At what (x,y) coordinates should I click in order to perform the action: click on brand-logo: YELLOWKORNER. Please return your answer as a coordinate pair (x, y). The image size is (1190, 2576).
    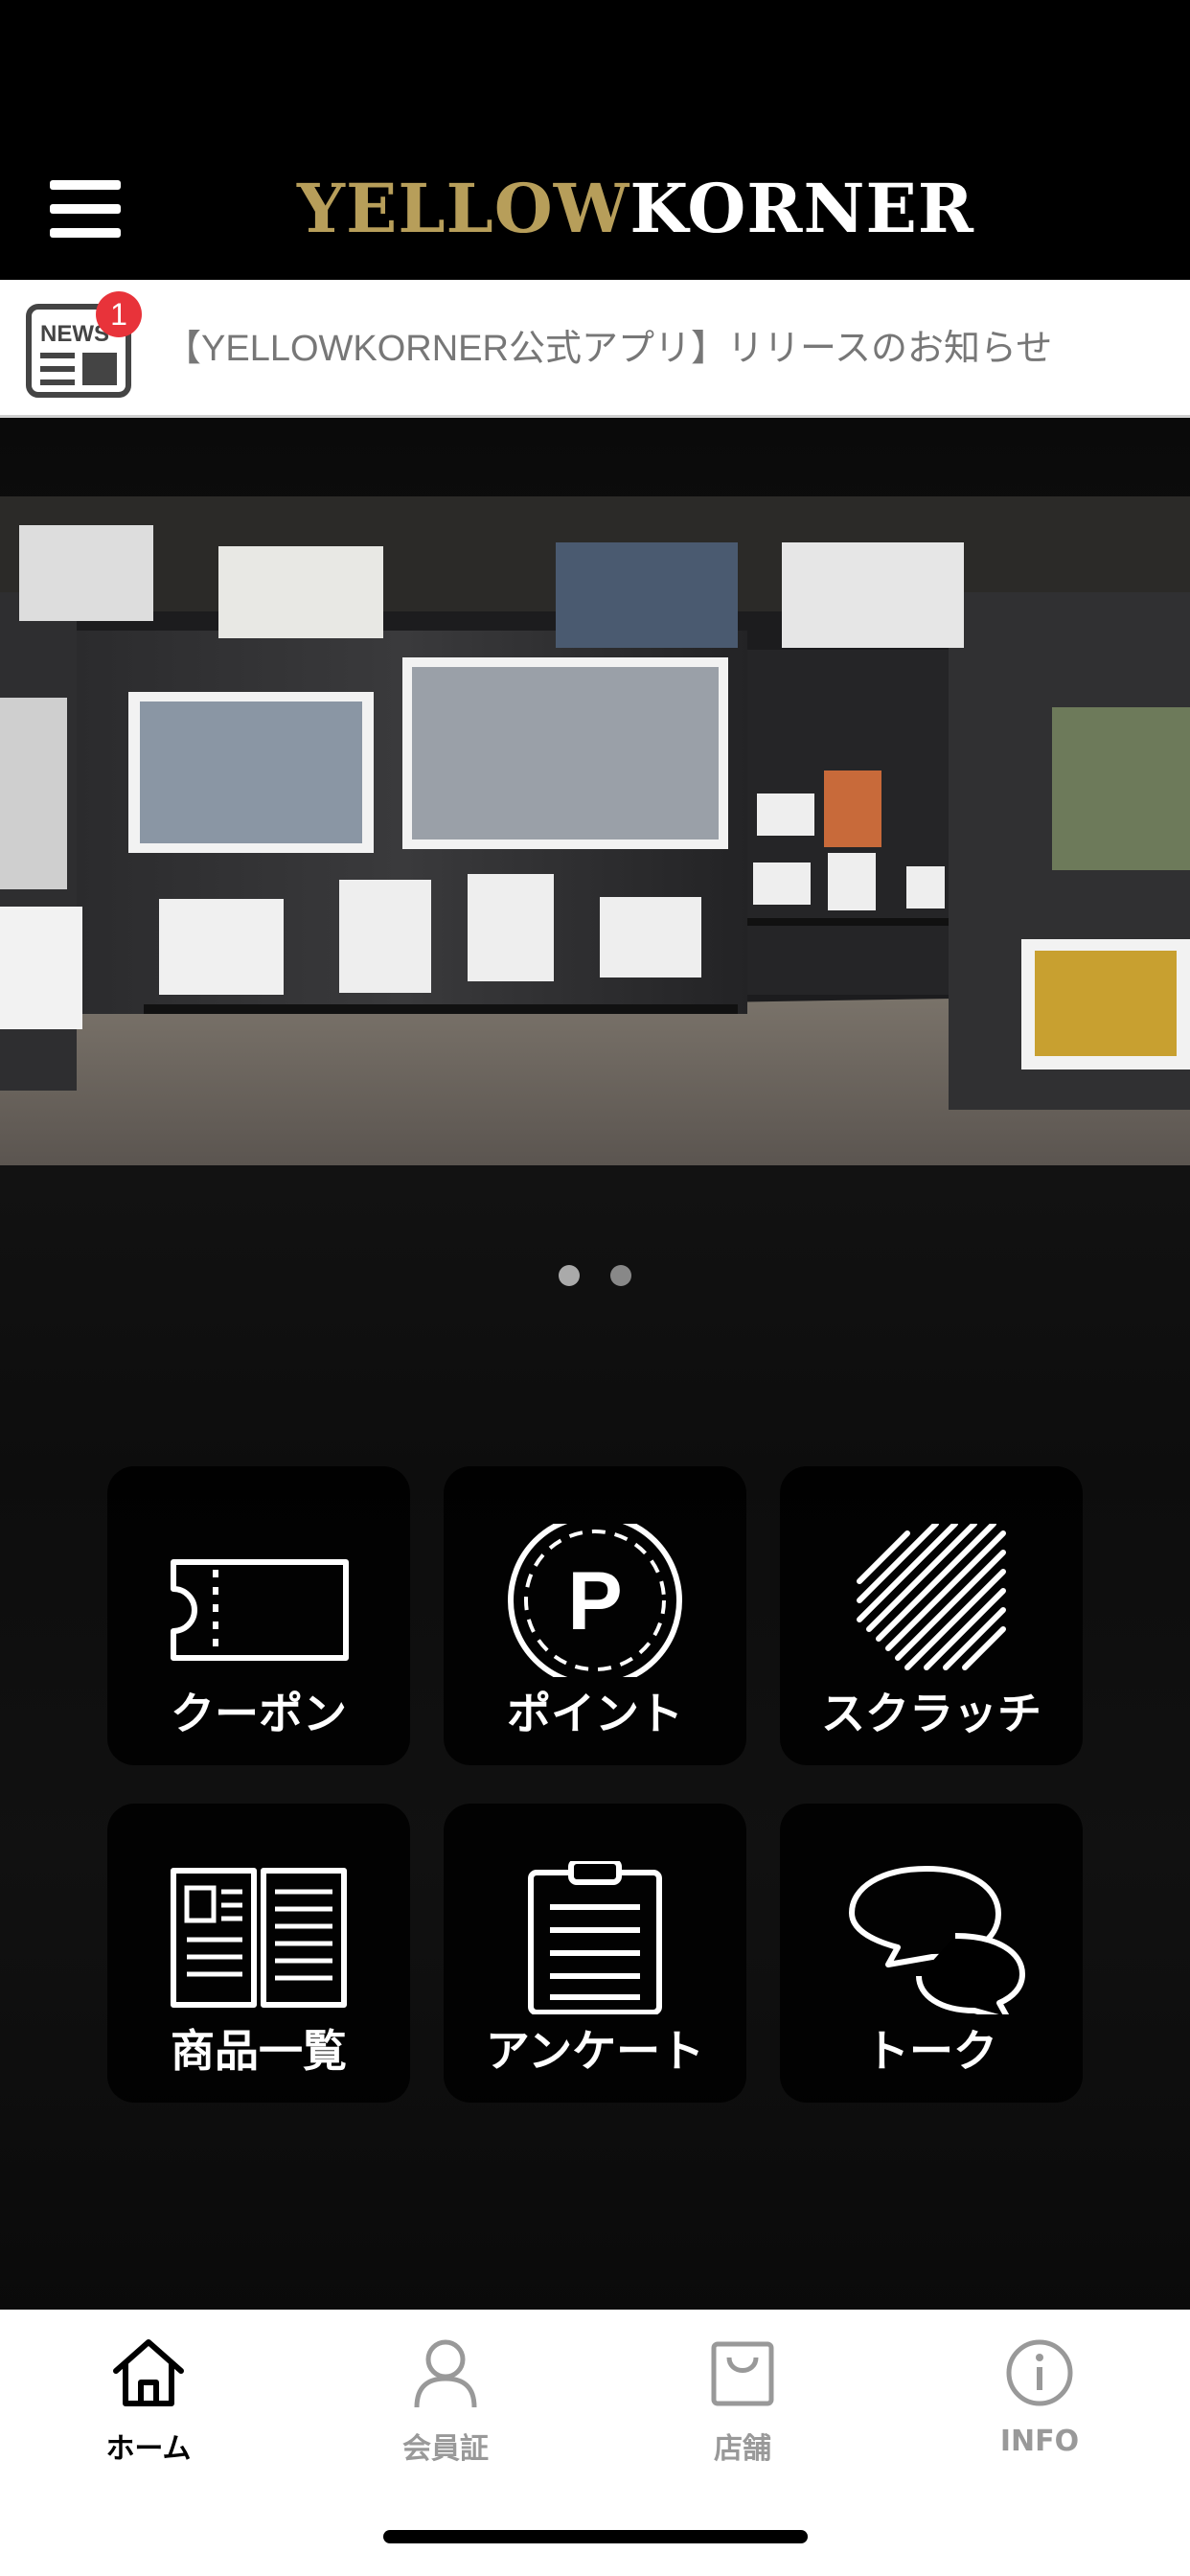
    Looking at the image, I should click on (636, 209).